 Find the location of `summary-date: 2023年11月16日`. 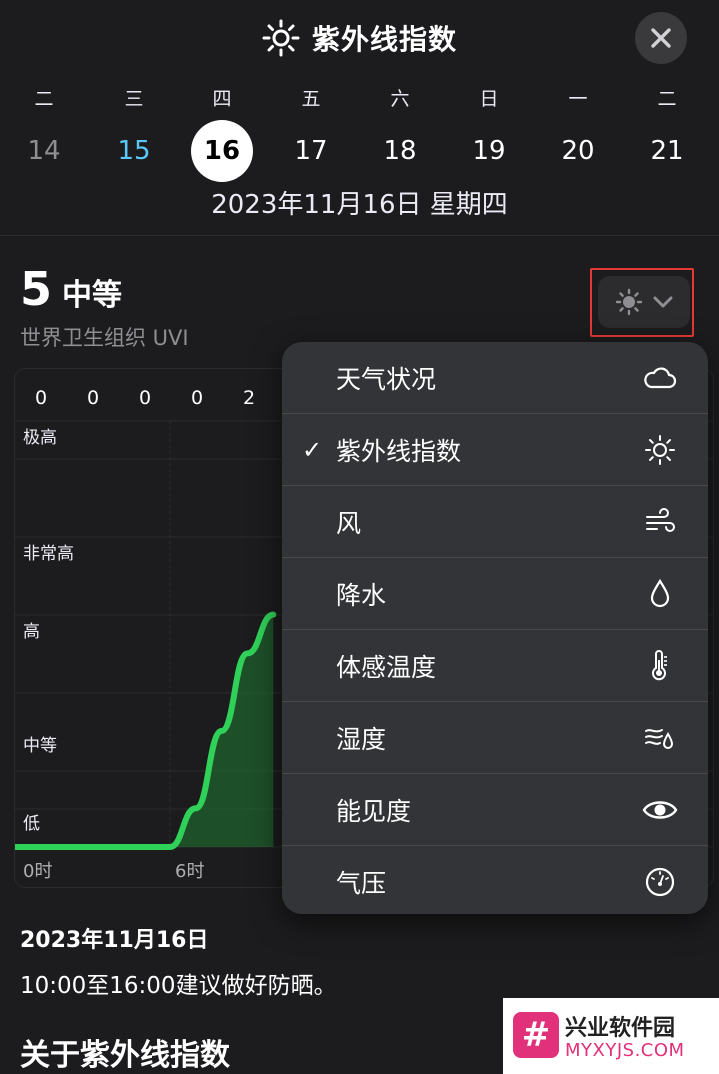

summary-date: 2023年11月16日 is located at coordinates (114, 940).